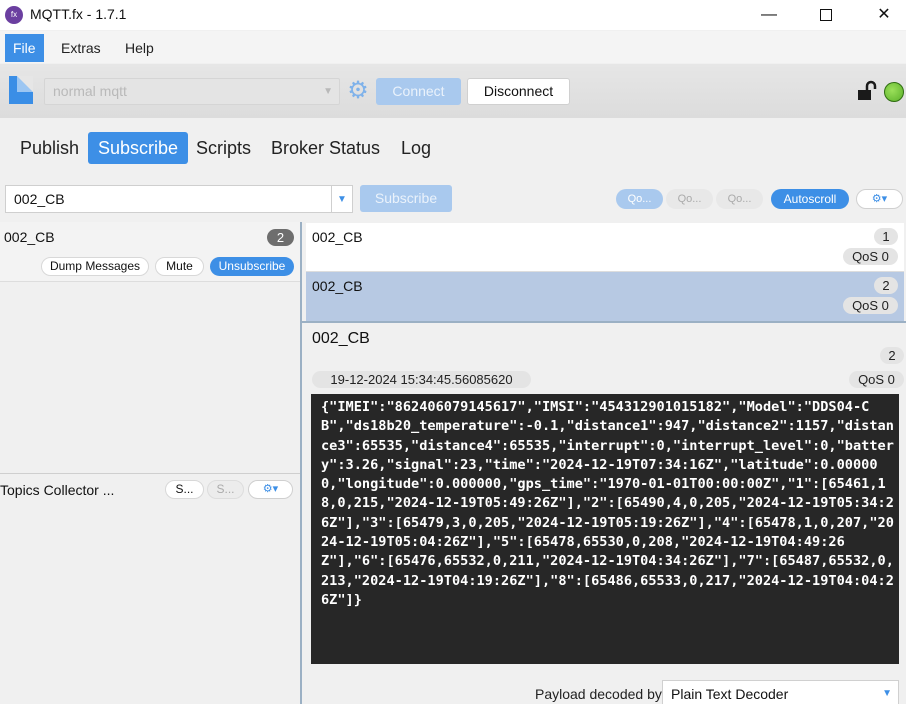 Image resolution: width=906 pixels, height=704 pixels. Describe the element at coordinates (867, 90) in the screenshot. I see `unlocked-padlock-icon` at that location.